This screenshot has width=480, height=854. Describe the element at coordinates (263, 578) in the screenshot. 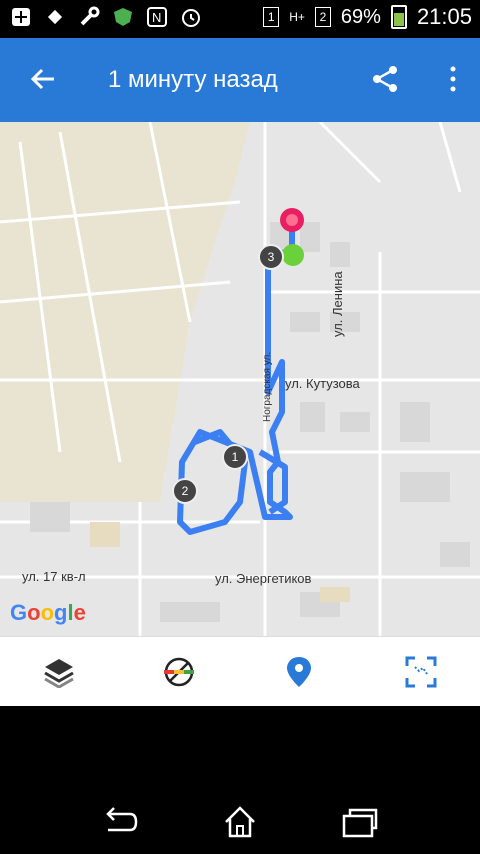

I see `street-energetikov: ул. Энергетиков` at that location.